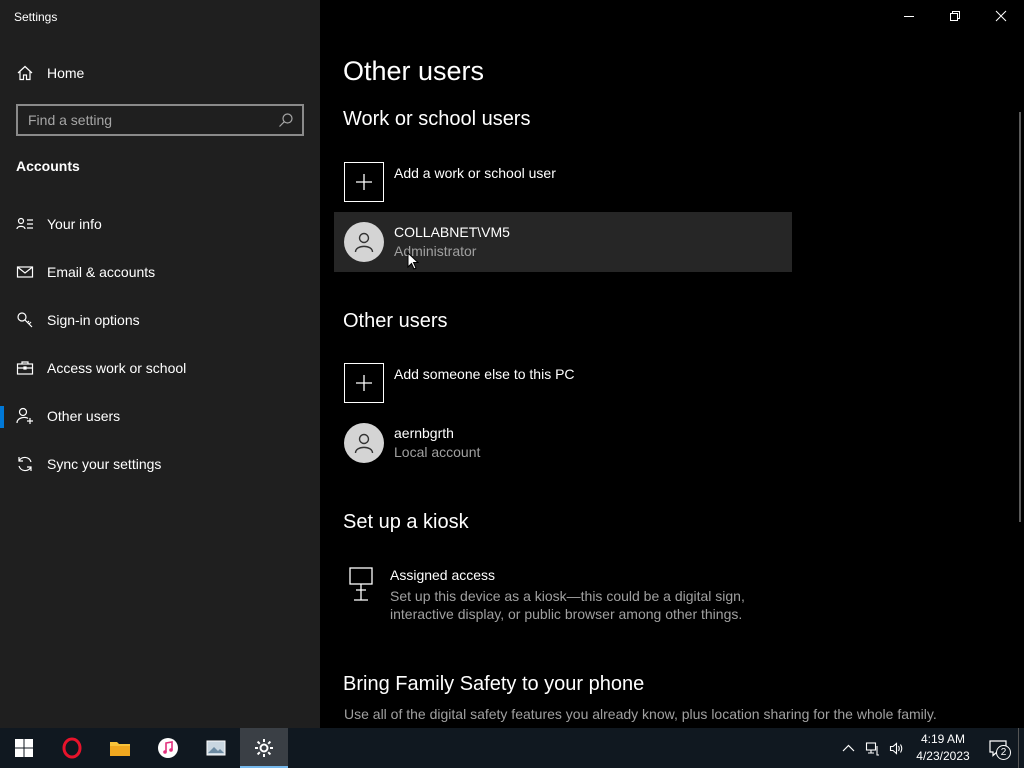 This screenshot has width=1024, height=768. I want to click on section-label-accounts: Accounts, so click(48, 166).